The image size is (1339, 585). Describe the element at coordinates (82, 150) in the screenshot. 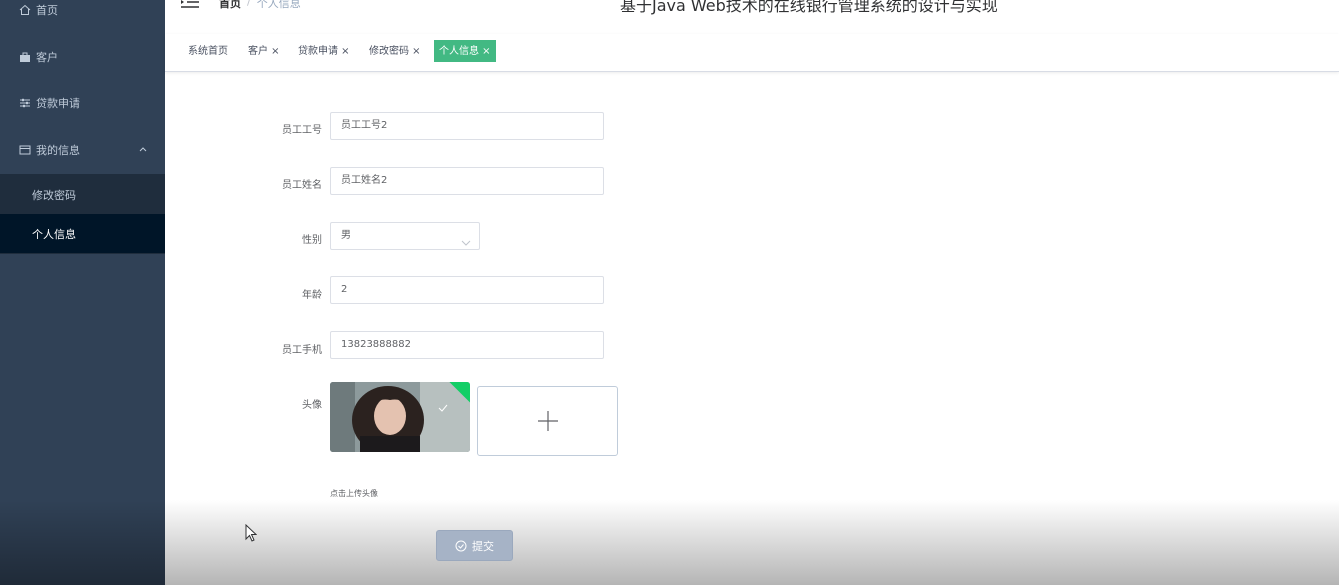

I see `sidebar-item-my-info: 我的信息` at that location.